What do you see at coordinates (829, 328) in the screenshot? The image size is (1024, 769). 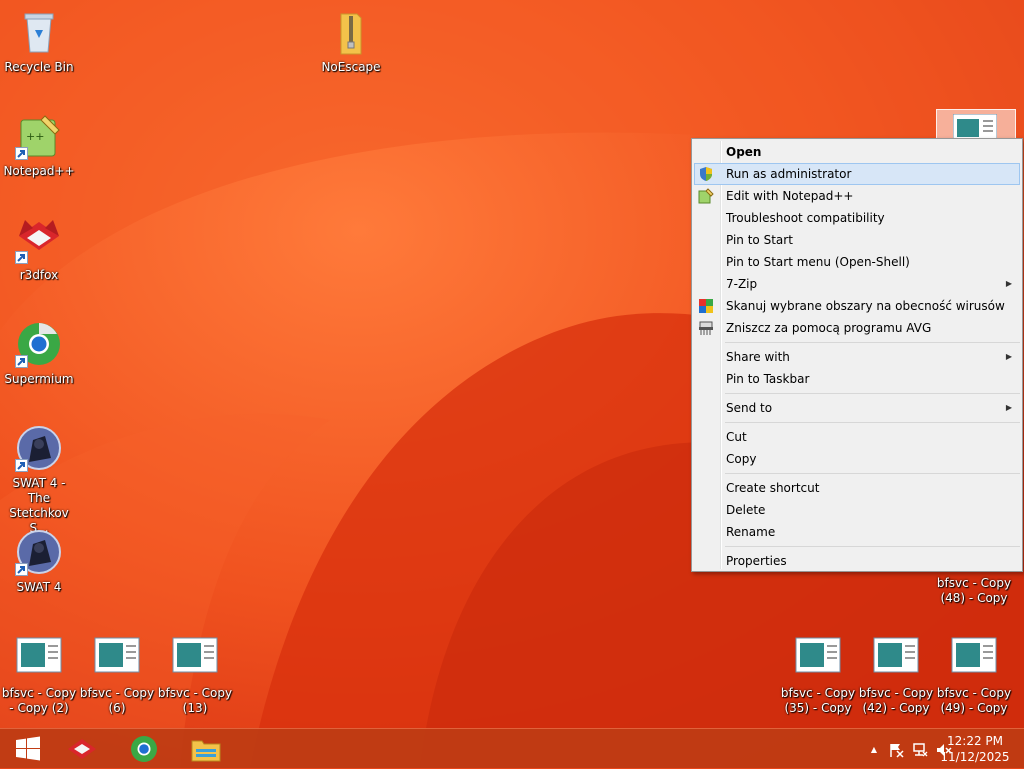 I see `menu-item-label: Zniszcz za pomocą programu AVG` at bounding box center [829, 328].